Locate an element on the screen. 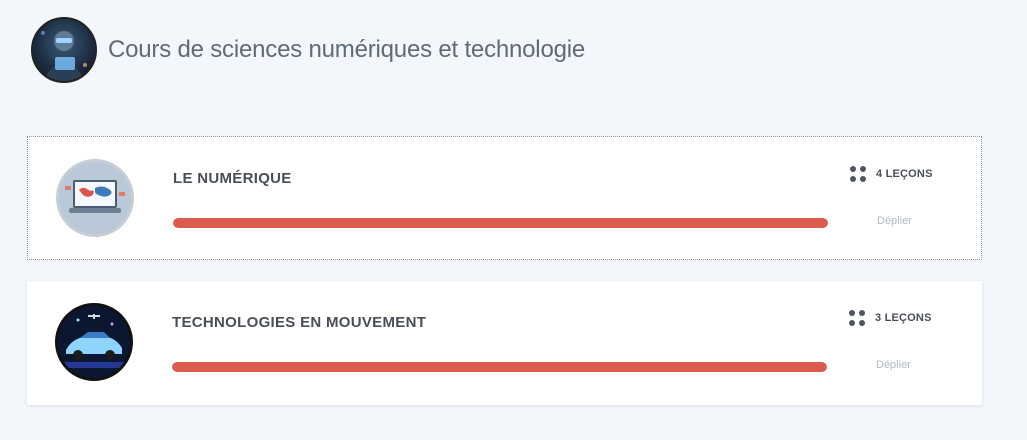 This screenshot has height=440, width=1027. robot-tech-avatar-icon is located at coordinates (64, 50).